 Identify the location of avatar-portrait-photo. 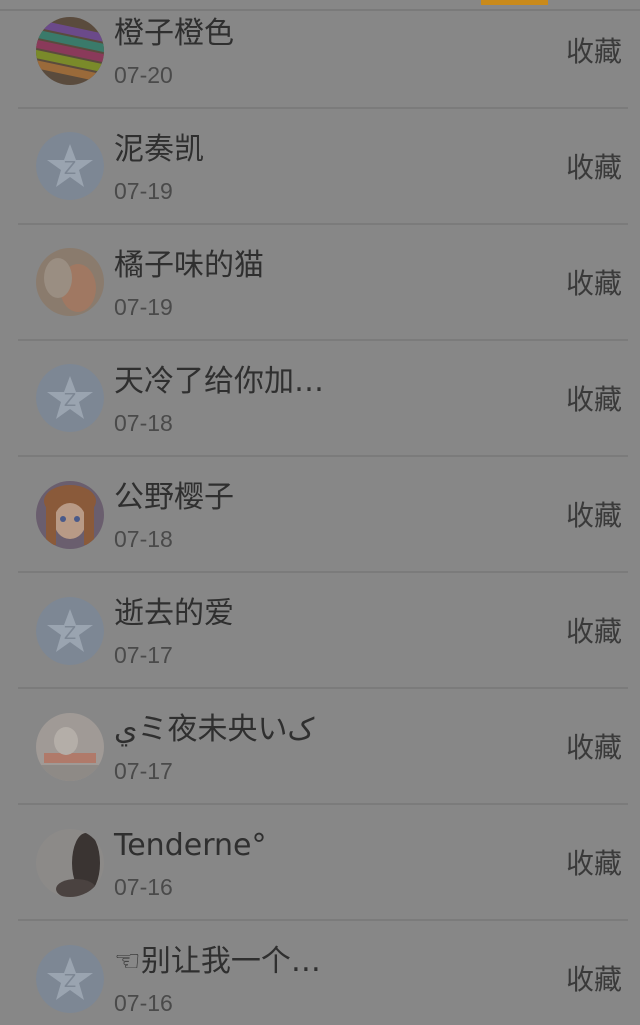
(70, 282).